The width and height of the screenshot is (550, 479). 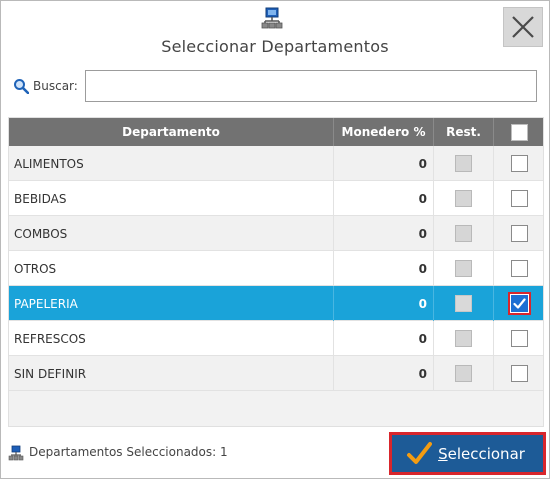 I want to click on table-row: ALIMENTOS 0, so click(x=276, y=163).